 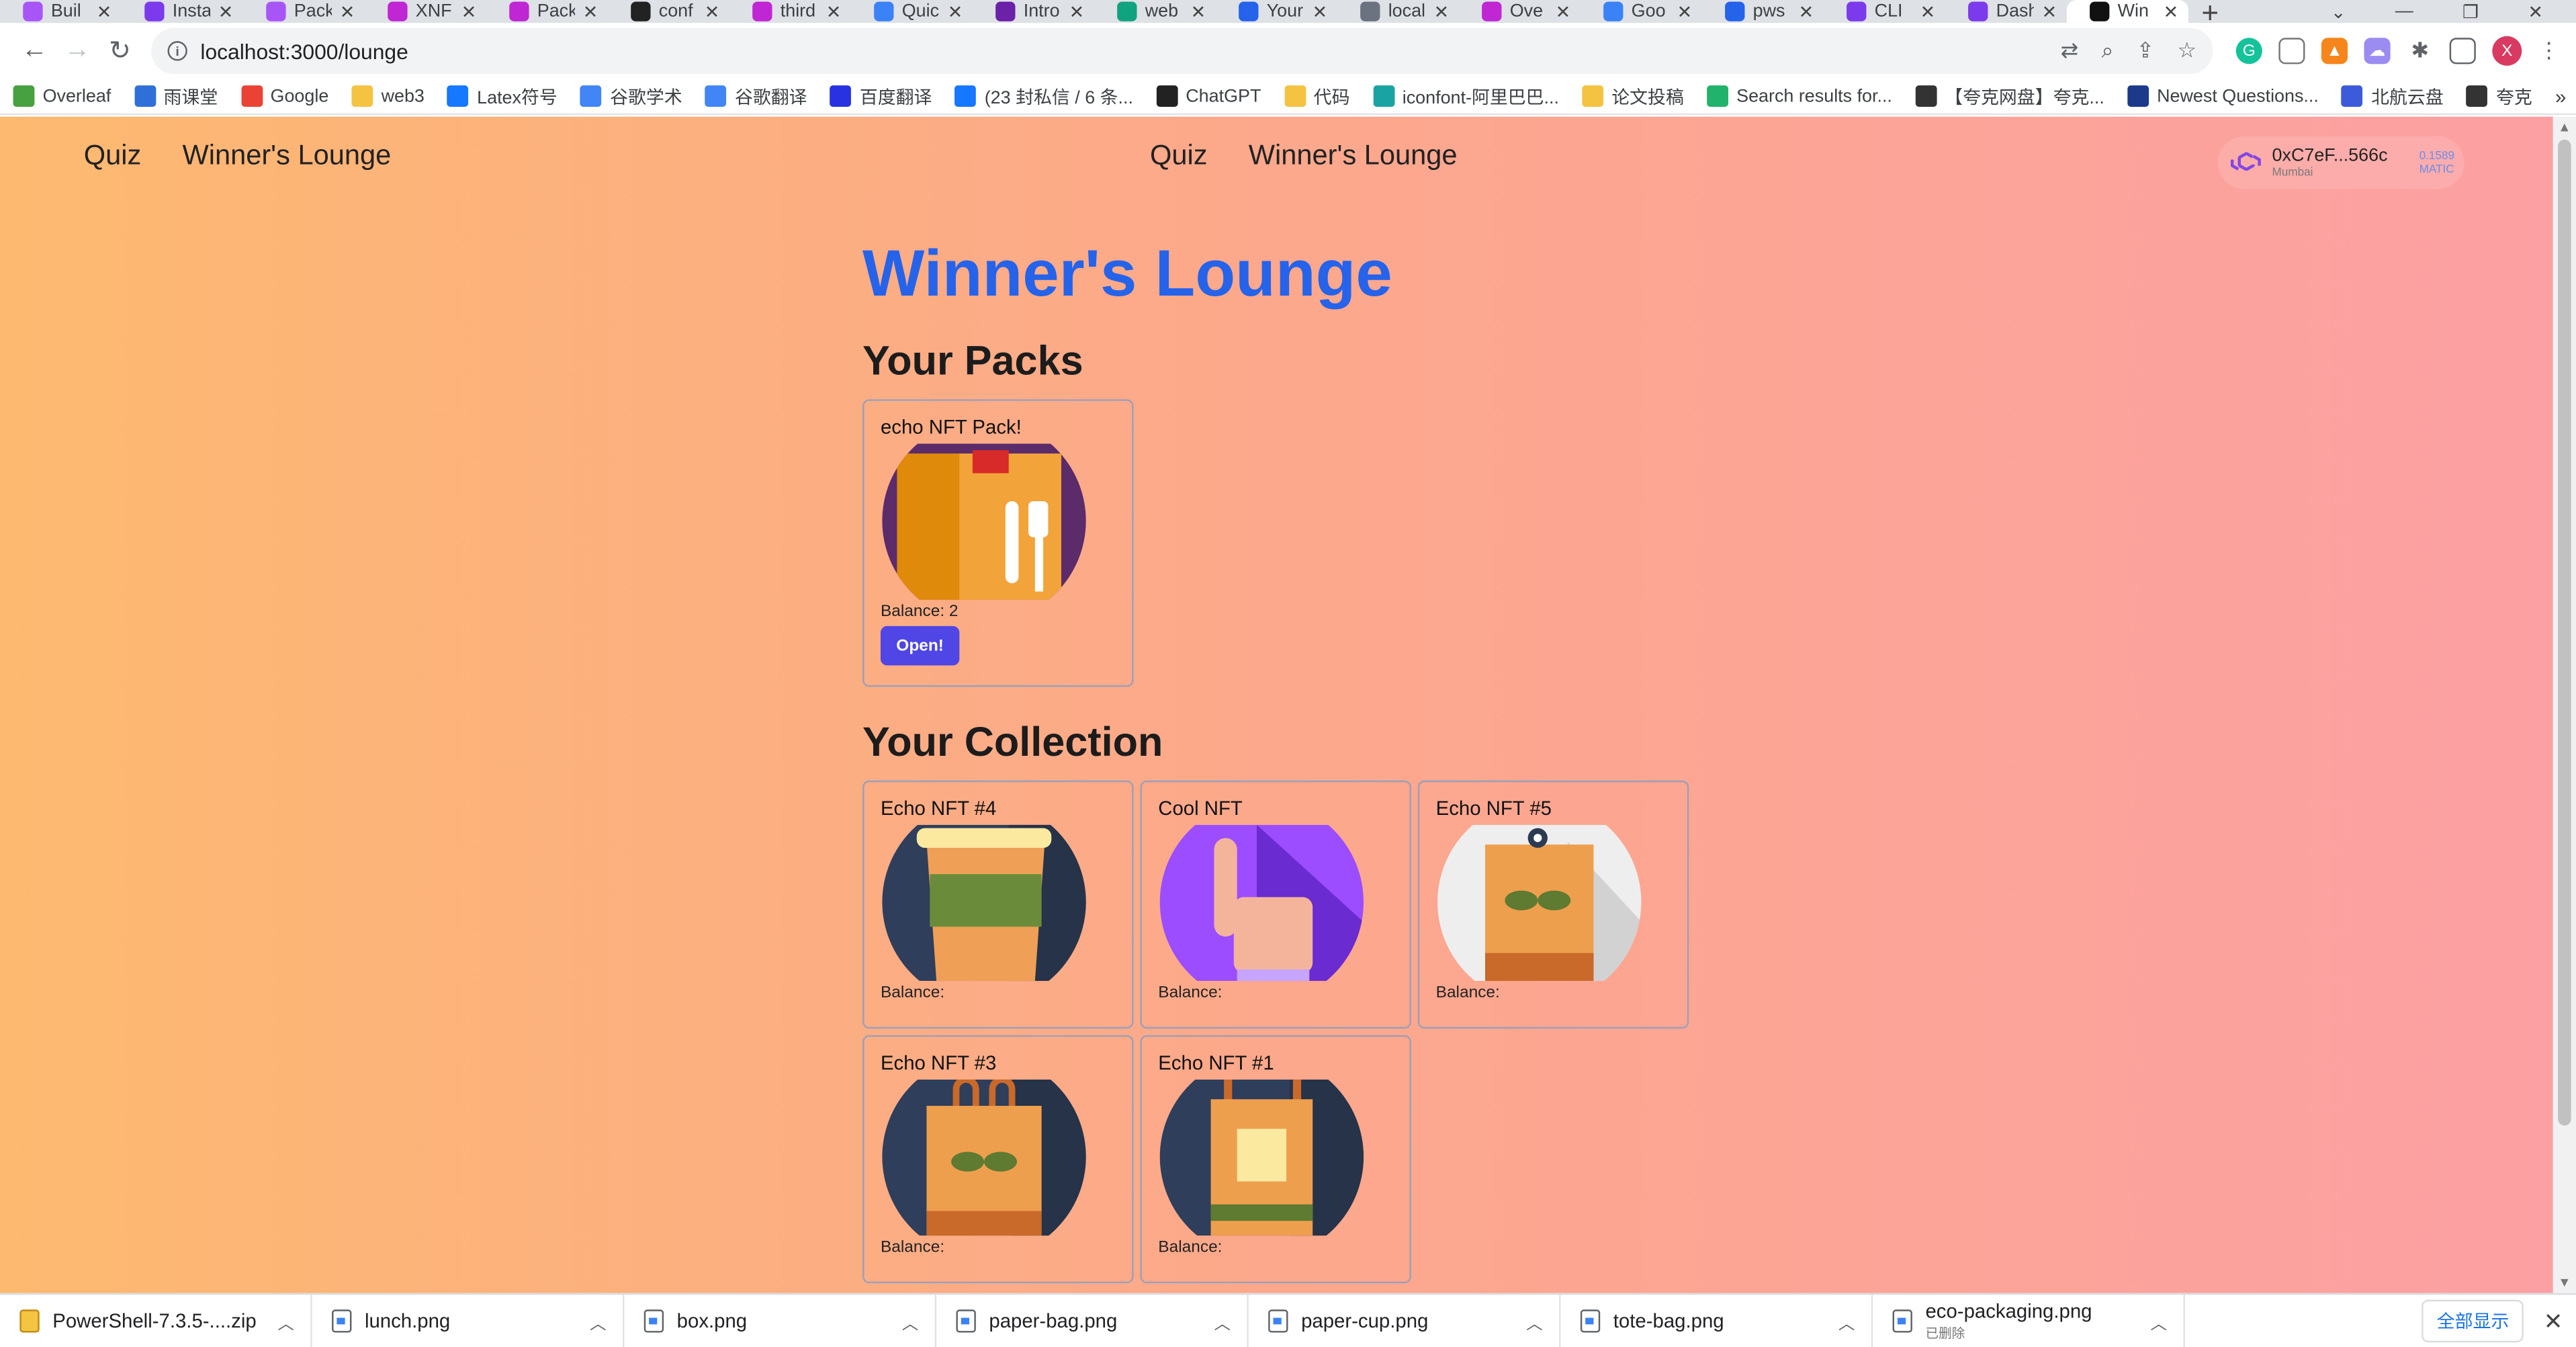 What do you see at coordinates (1124, 50) in the screenshot?
I see `url-text: localhost:3000/lounge` at bounding box center [1124, 50].